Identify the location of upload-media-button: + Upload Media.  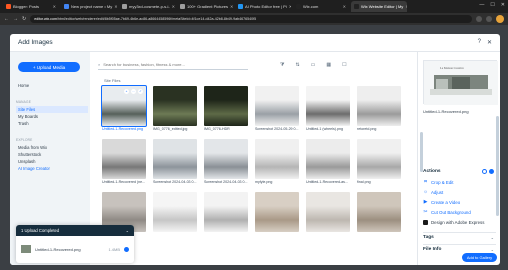
(49, 67).